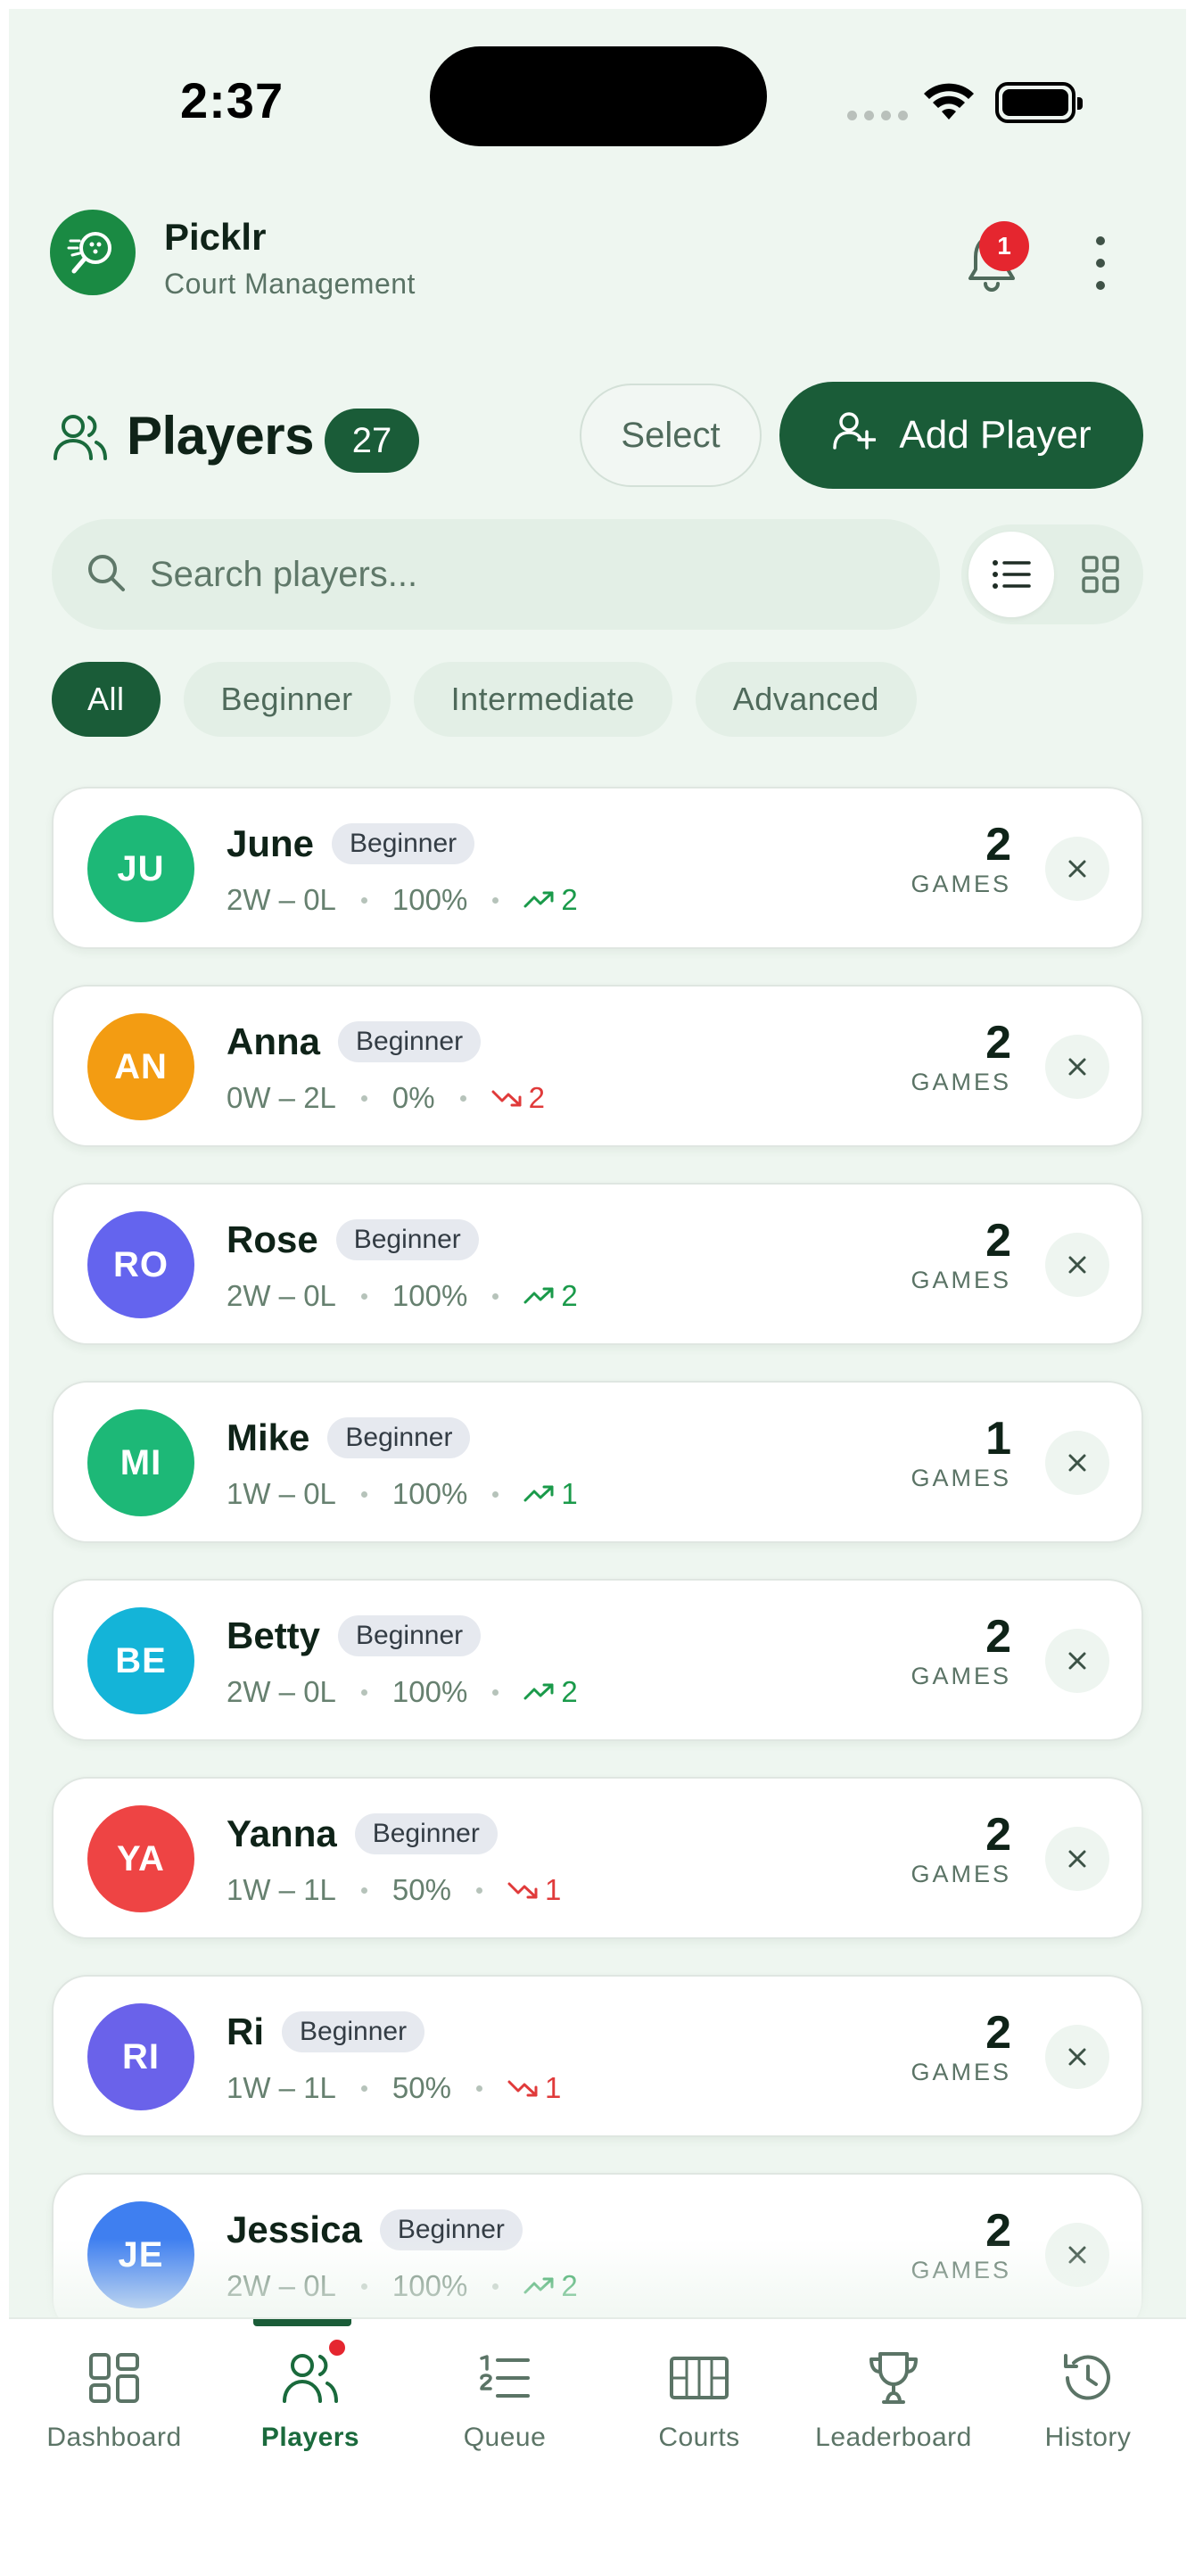  I want to click on player-name-row: June Beginner, so click(351, 843).